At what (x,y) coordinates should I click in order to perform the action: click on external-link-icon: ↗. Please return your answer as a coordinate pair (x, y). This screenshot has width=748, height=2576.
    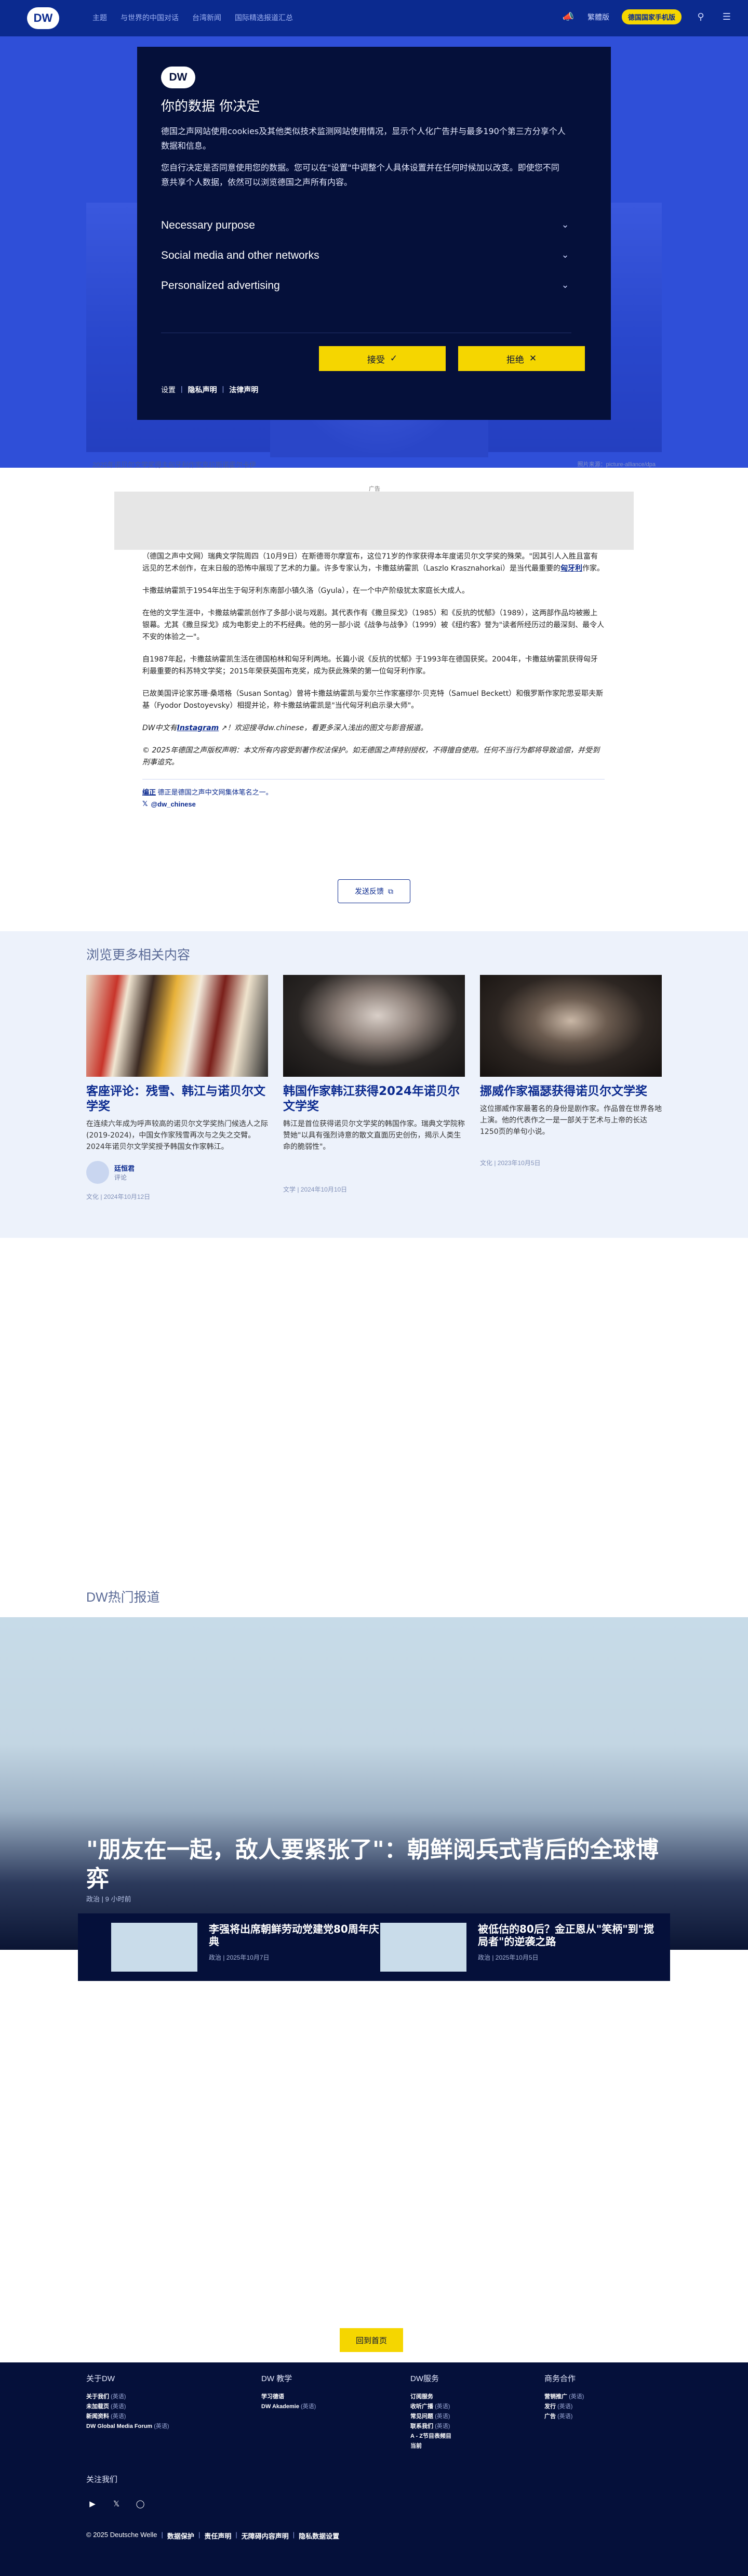
    Looking at the image, I should click on (225, 728).